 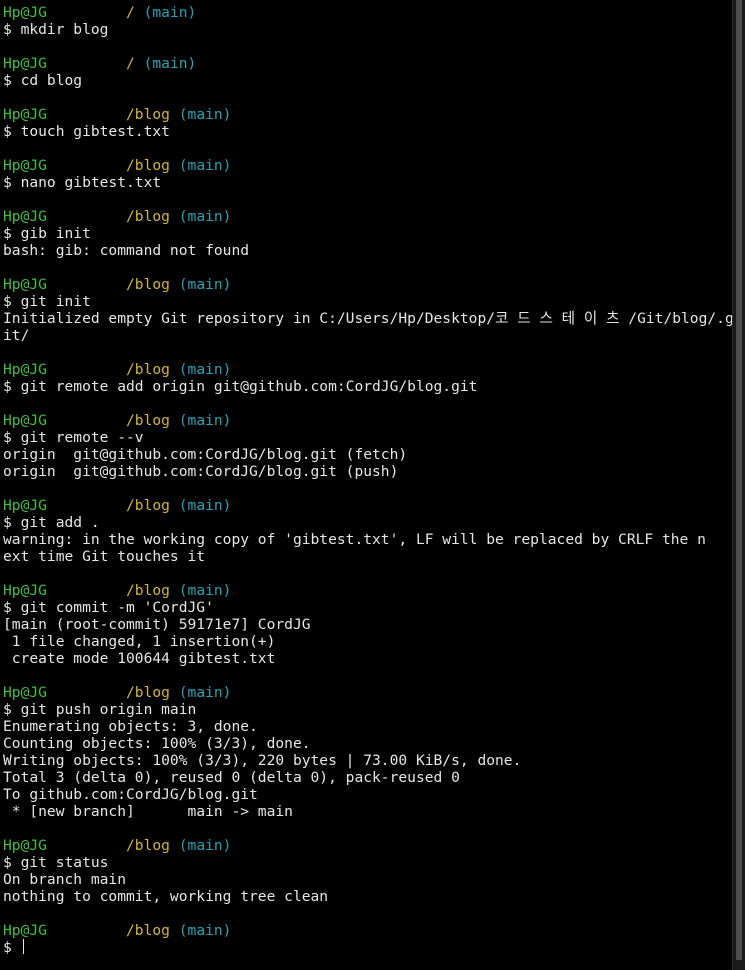 What do you see at coordinates (104, 556) in the screenshot?
I see `output-line: ext time Git touches it` at bounding box center [104, 556].